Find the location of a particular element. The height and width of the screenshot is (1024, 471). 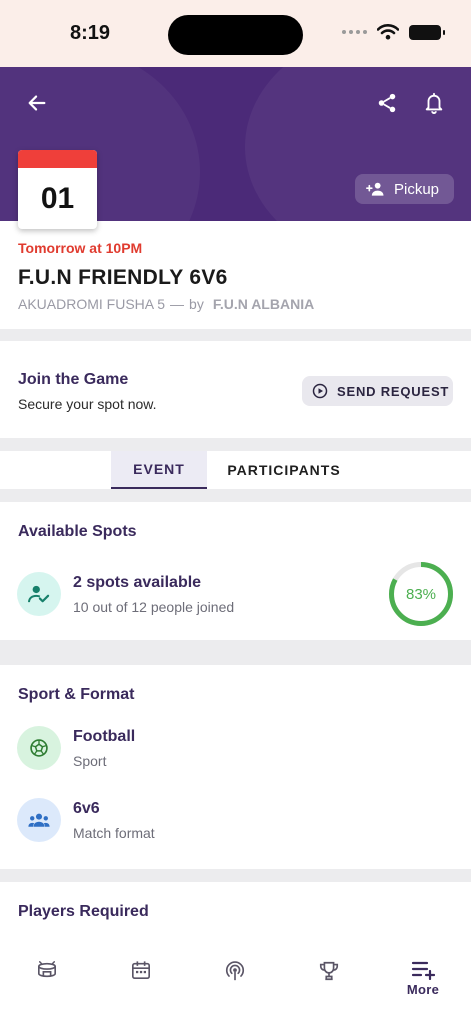

calendar-icon is located at coordinates (141, 970).